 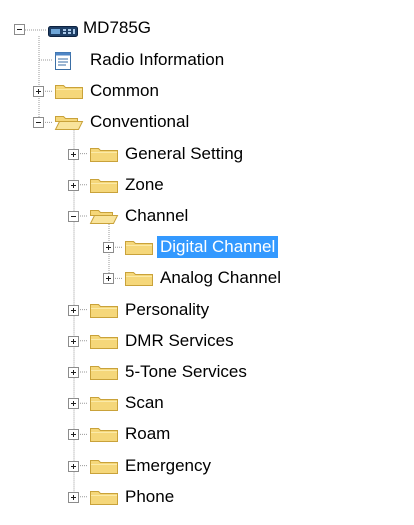 I want to click on tree-node-personality: Personality, so click(x=207, y=310).